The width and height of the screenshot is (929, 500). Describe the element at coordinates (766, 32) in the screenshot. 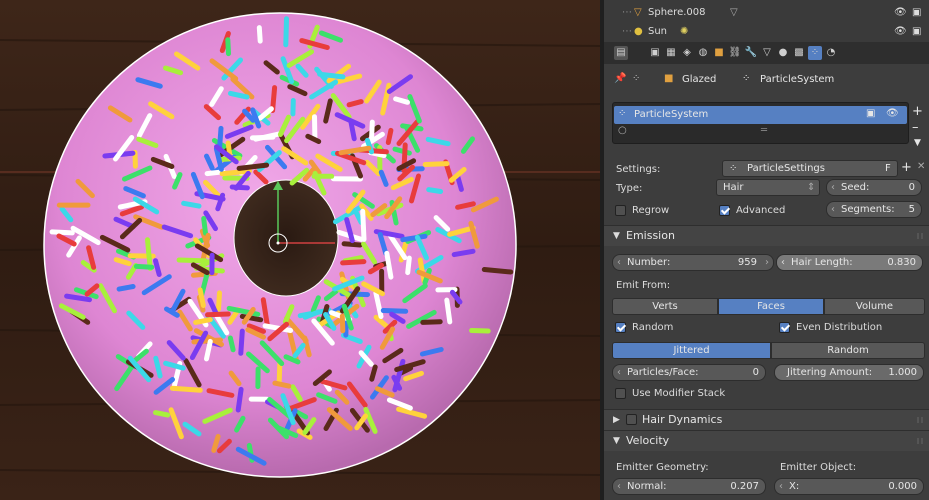

I see `outliner-row-sun: ⋯ ● Sun ✺ 👁 ▣` at that location.